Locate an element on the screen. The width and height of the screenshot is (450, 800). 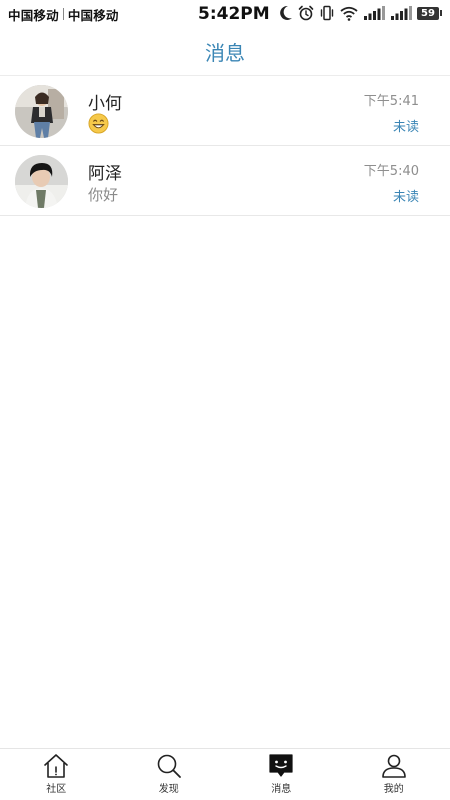
page-title: 消息 is located at coordinates (225, 53).